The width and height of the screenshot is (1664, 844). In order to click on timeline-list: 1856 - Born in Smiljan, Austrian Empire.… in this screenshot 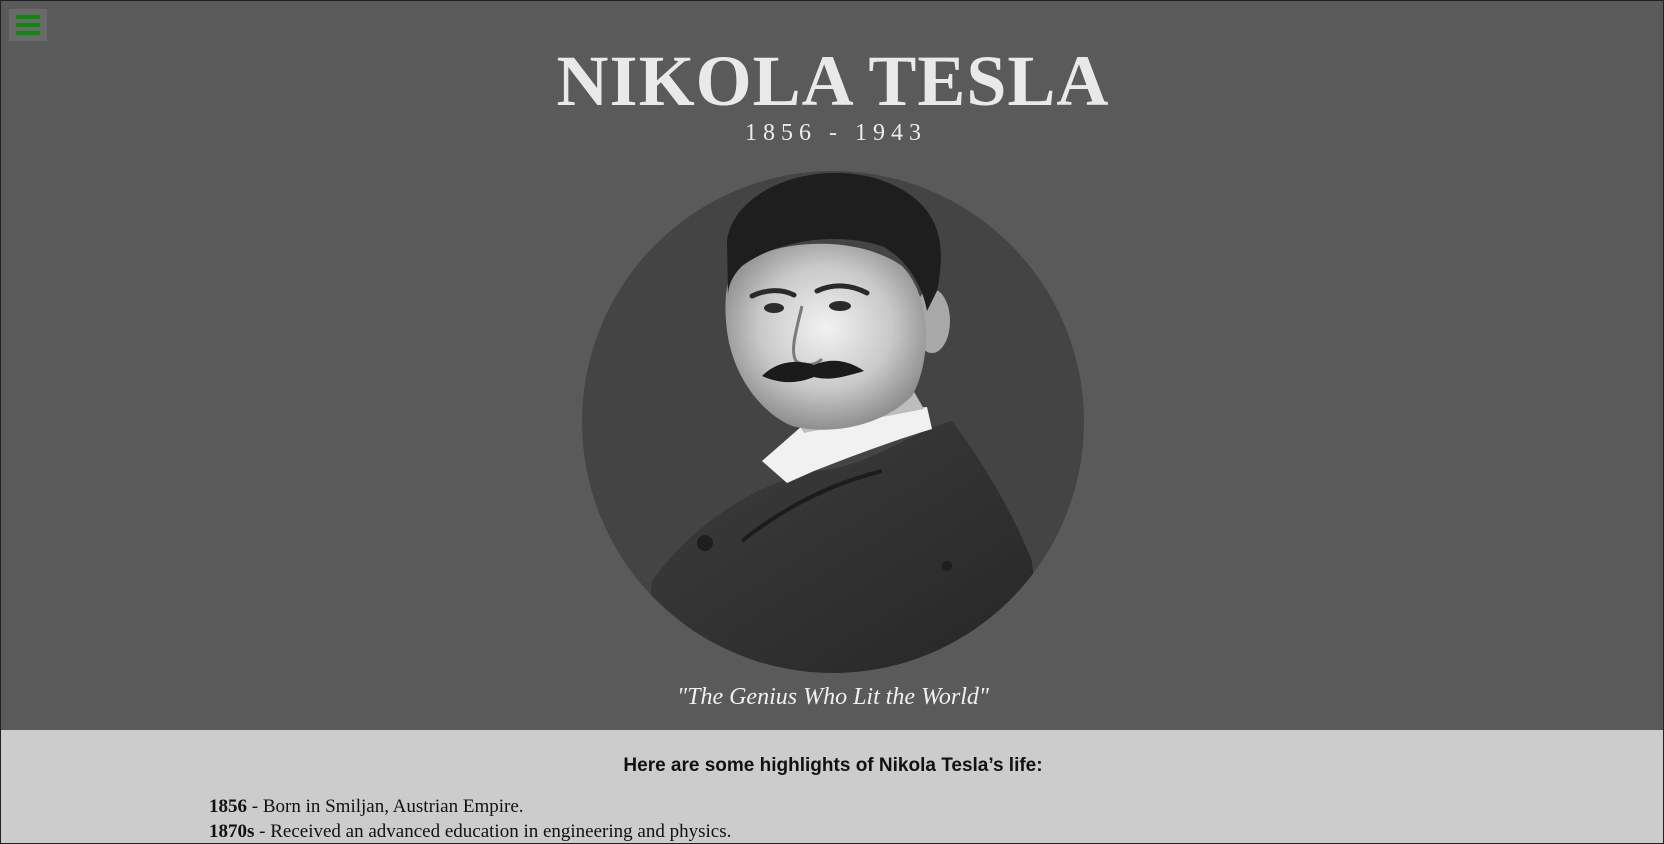, I will do `click(470, 818)`.